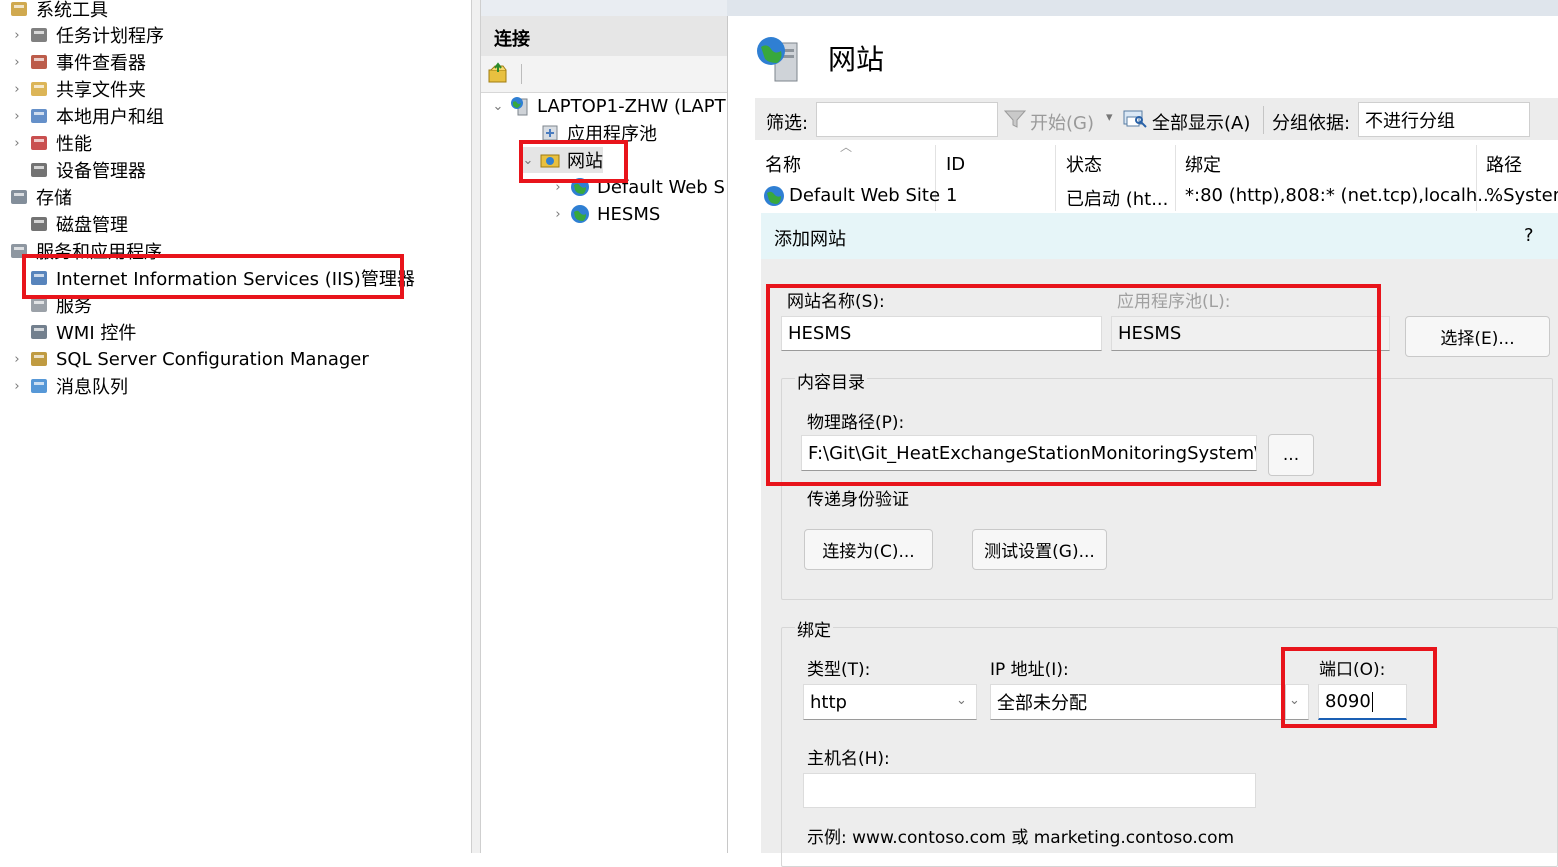 This screenshot has height=867, width=1558. What do you see at coordinates (39, 359) in the screenshot?
I see `sql-icon` at bounding box center [39, 359].